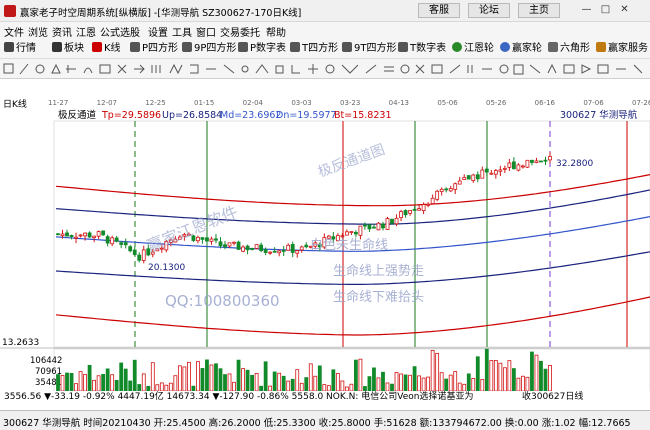 Image resolution: width=650 pixels, height=430 pixels. I want to click on minimize-icon: —, so click(586, 10).